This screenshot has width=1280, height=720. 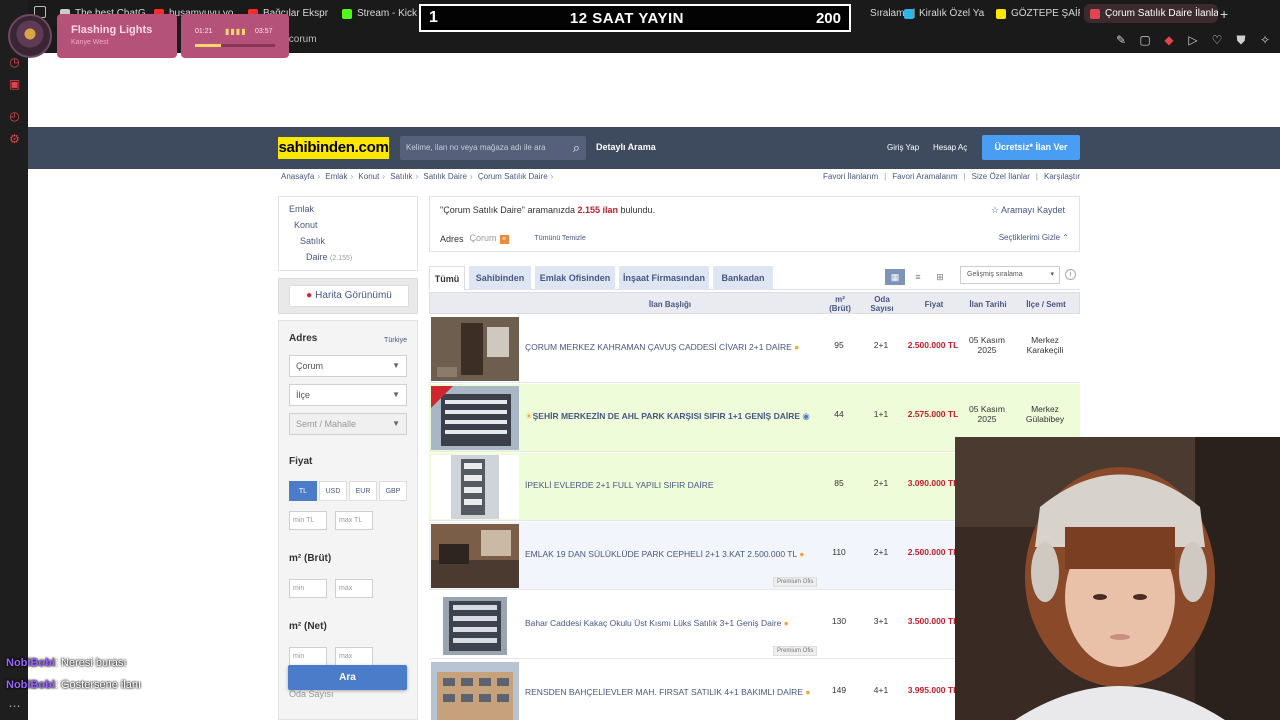 What do you see at coordinates (303, 491) in the screenshot?
I see `currency-tl-button: TL` at bounding box center [303, 491].